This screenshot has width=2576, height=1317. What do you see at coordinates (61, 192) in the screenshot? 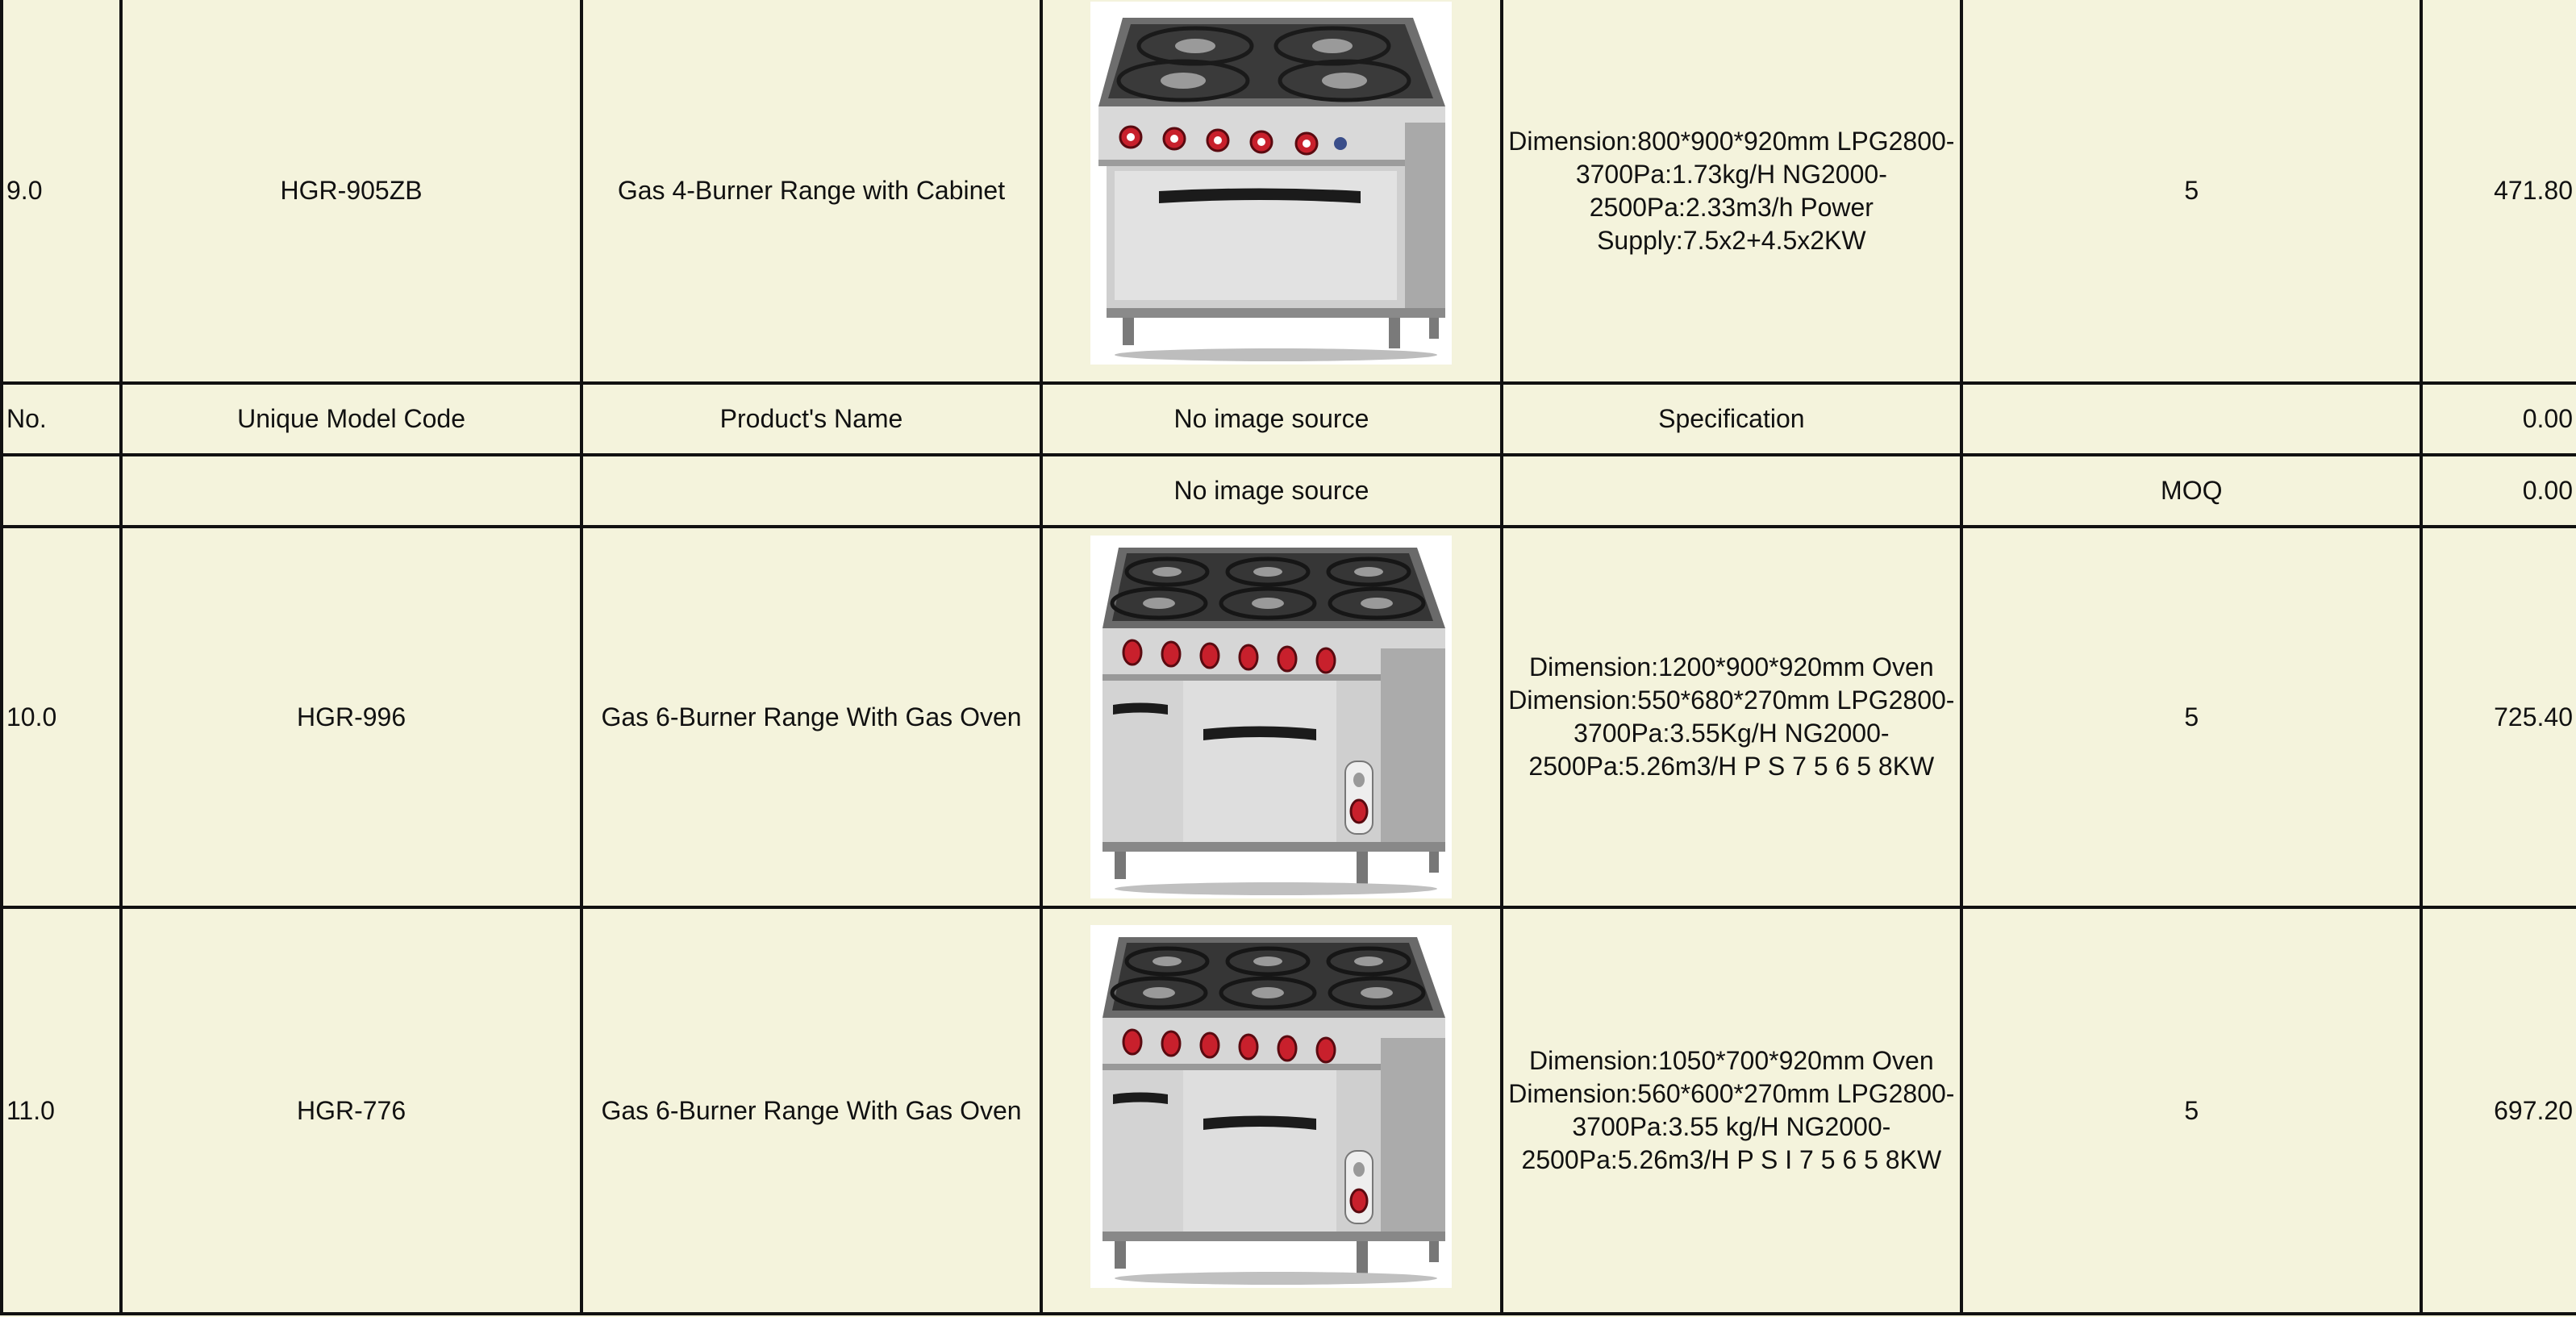
I see `row-number-cell: 9.0` at bounding box center [61, 192].